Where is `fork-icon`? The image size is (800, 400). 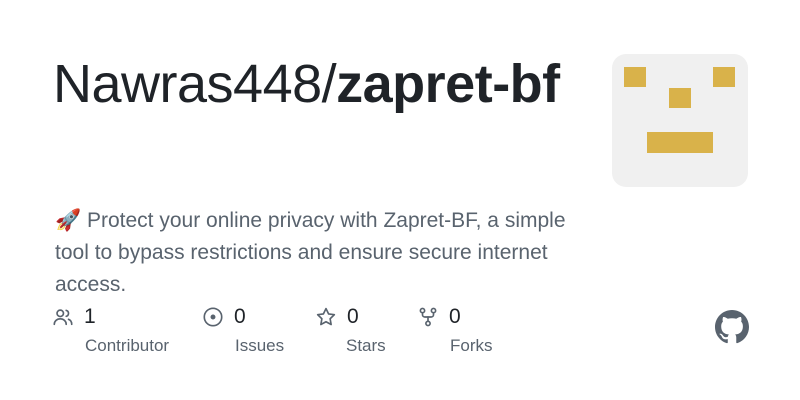
fork-icon is located at coordinates (428, 317).